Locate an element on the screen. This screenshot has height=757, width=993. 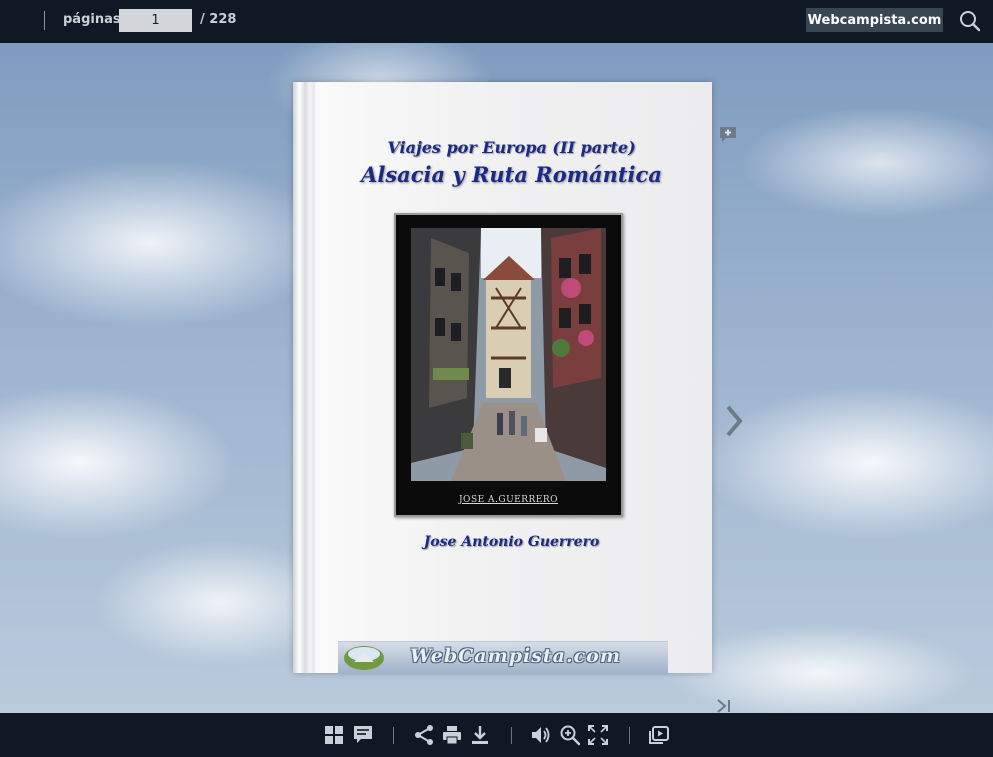
download-icon is located at coordinates (480, 735).